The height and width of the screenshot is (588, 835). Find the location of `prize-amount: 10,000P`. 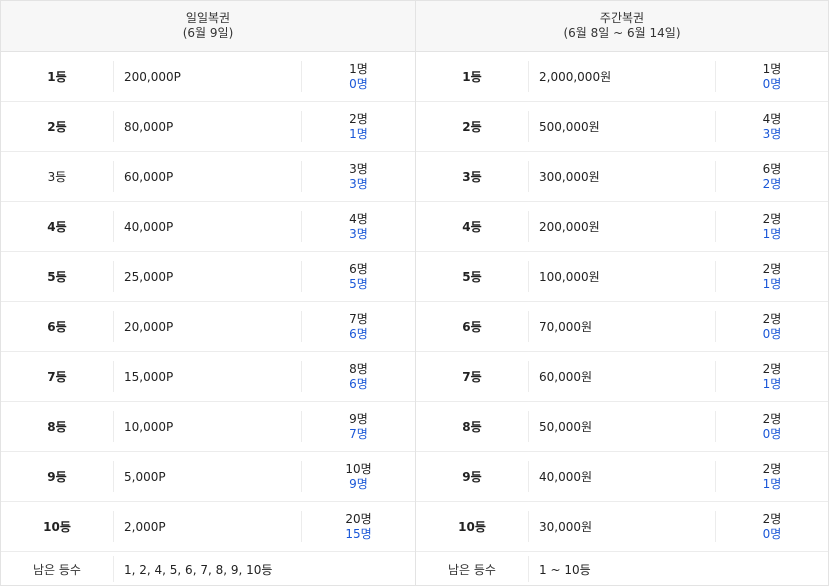

prize-amount: 10,000P is located at coordinates (207, 426).